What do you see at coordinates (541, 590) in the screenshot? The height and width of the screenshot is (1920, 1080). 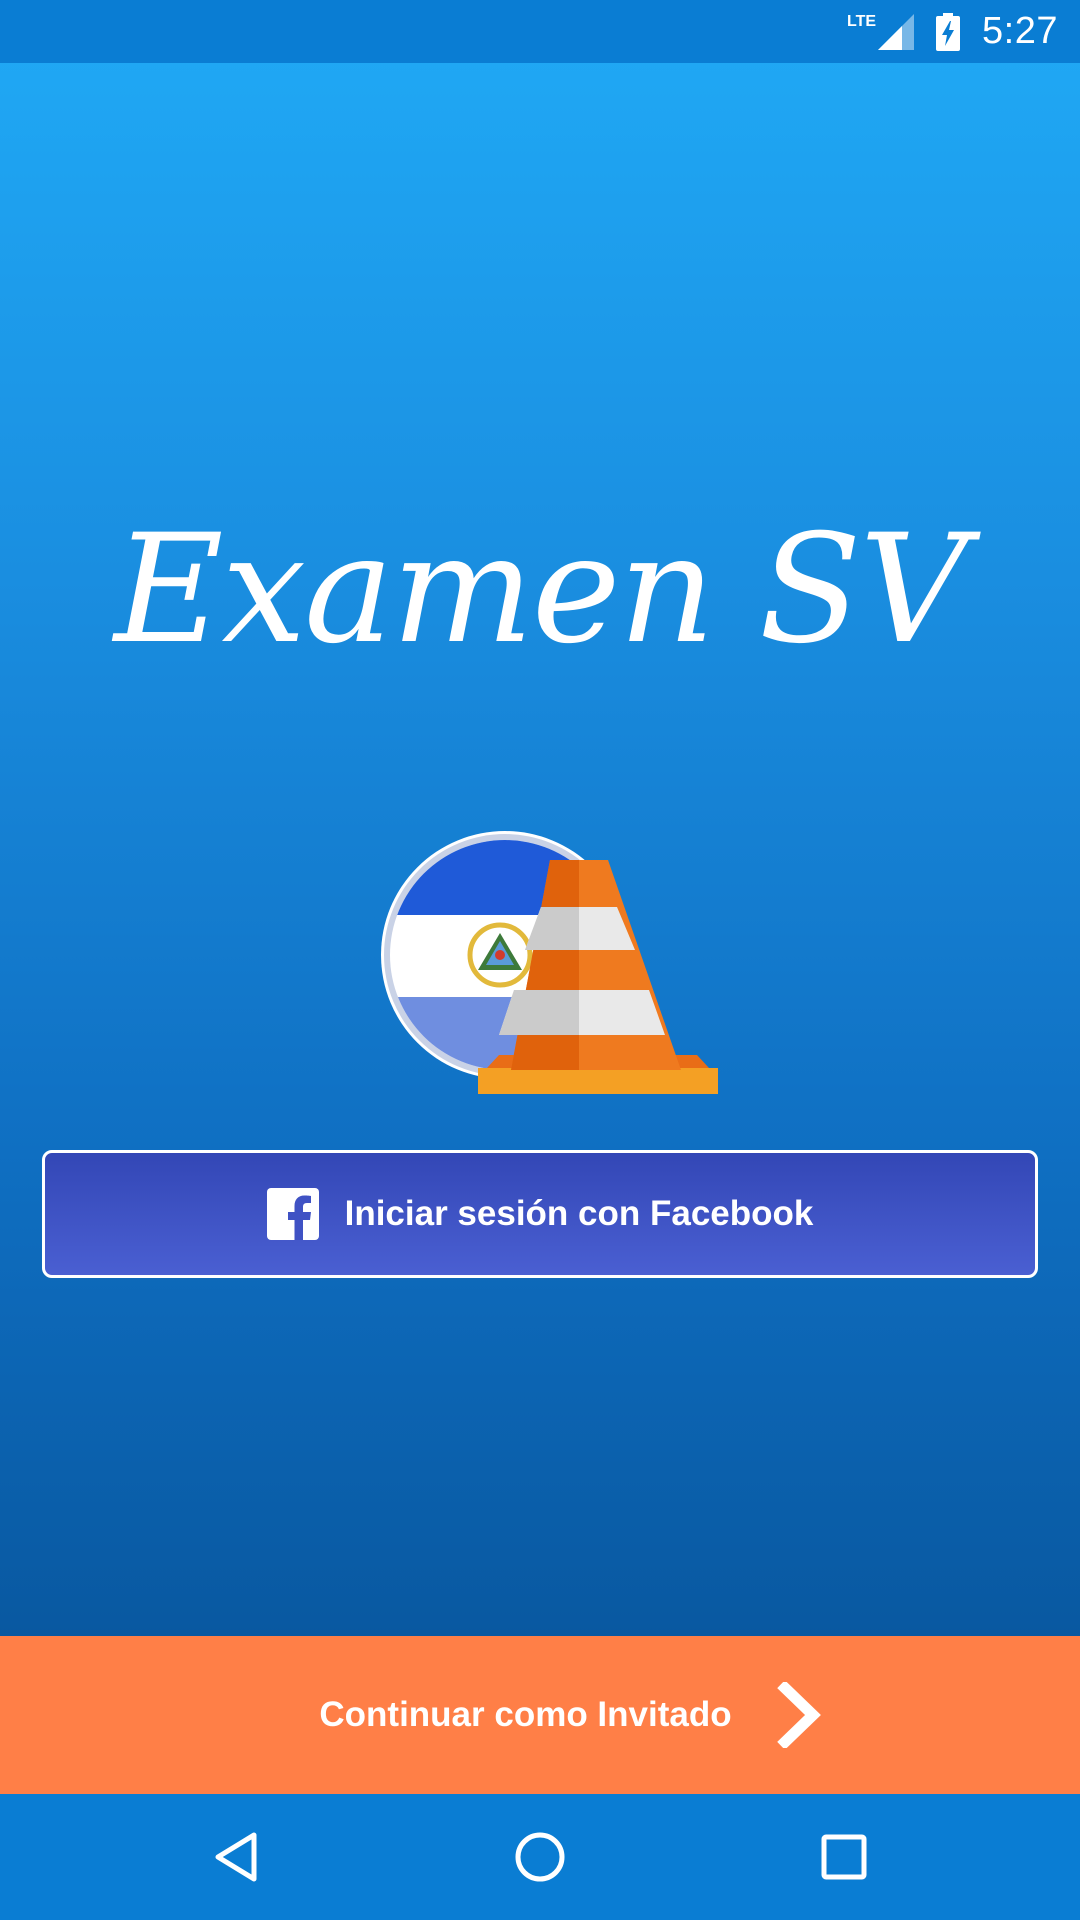 I see `app-title: Examen SV` at bounding box center [541, 590].